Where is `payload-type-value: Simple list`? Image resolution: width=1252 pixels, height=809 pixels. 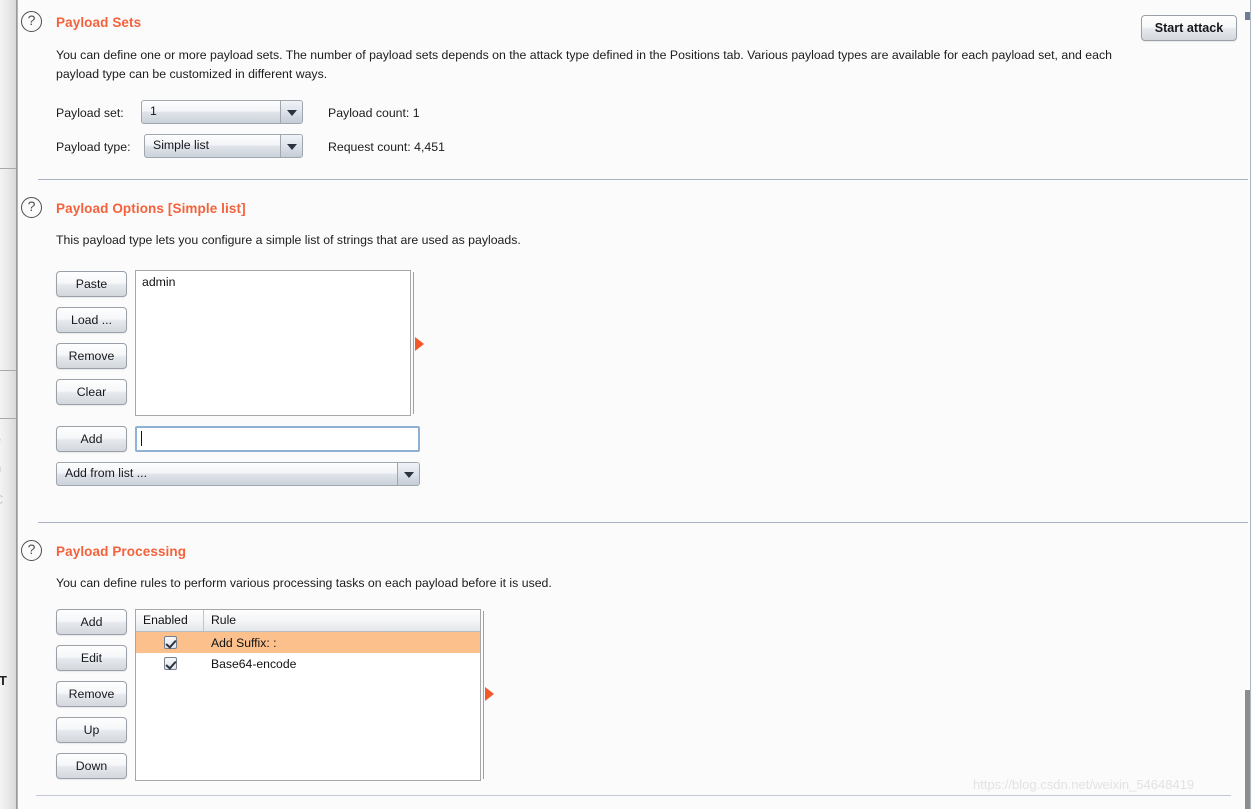 payload-type-value: Simple list is located at coordinates (181, 145).